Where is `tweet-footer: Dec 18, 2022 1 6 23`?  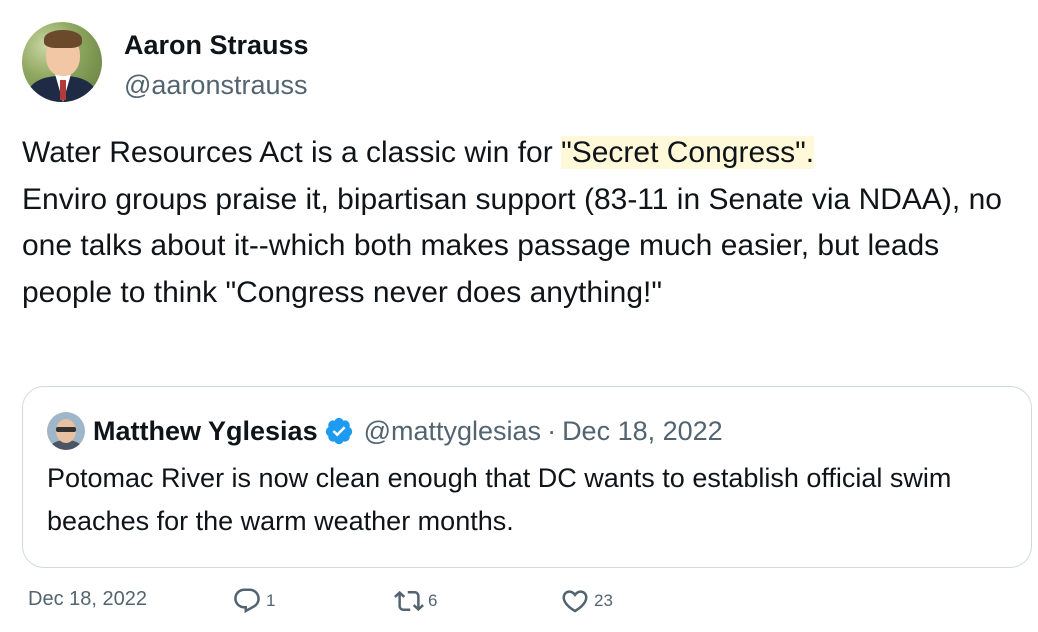 tweet-footer: Dec 18, 2022 1 6 23 is located at coordinates (518, 601).